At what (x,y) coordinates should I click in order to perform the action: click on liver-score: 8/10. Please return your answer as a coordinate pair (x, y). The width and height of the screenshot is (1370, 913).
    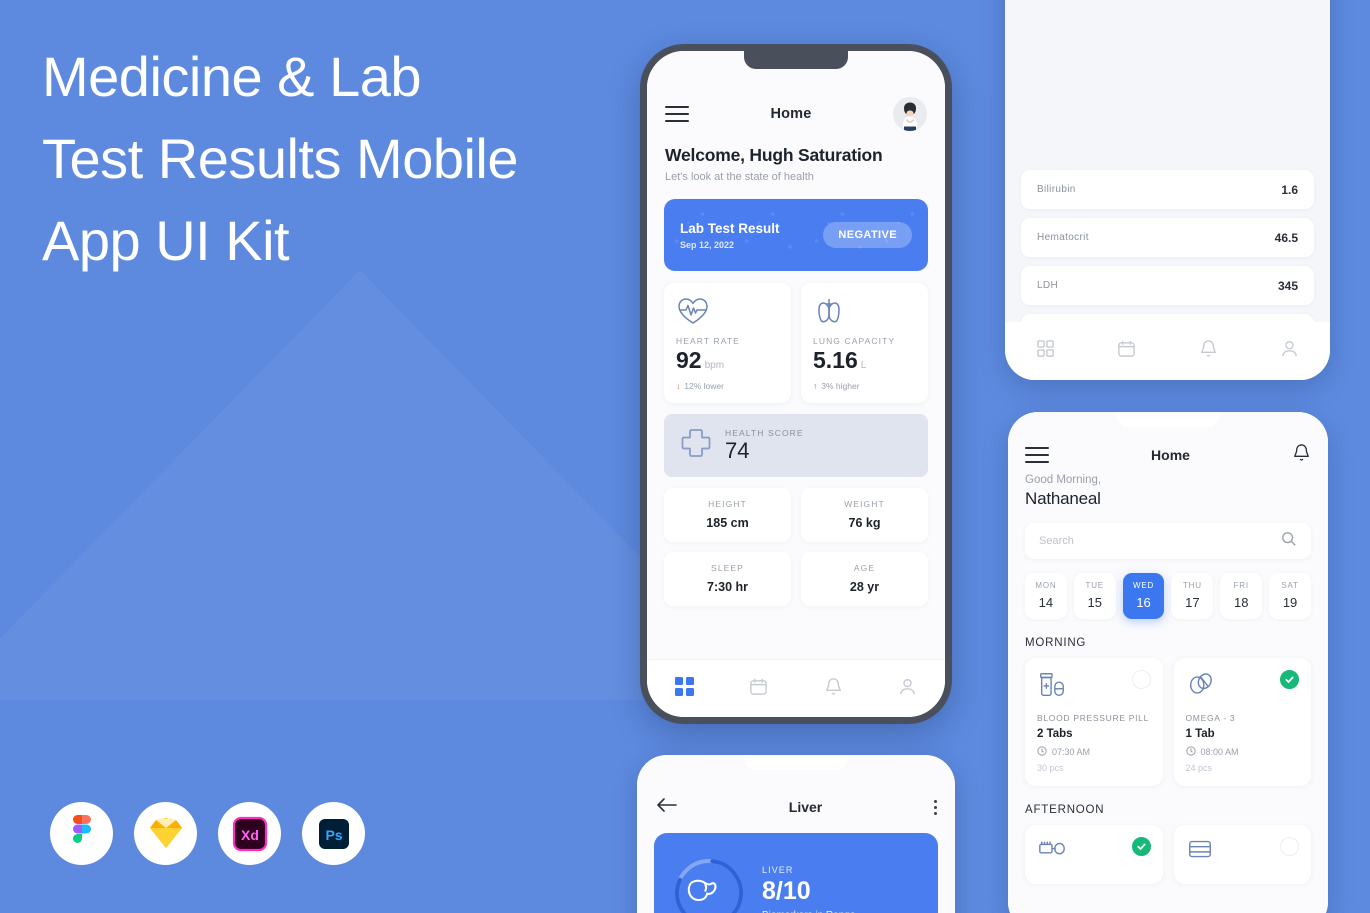
    Looking at the image, I should click on (786, 891).